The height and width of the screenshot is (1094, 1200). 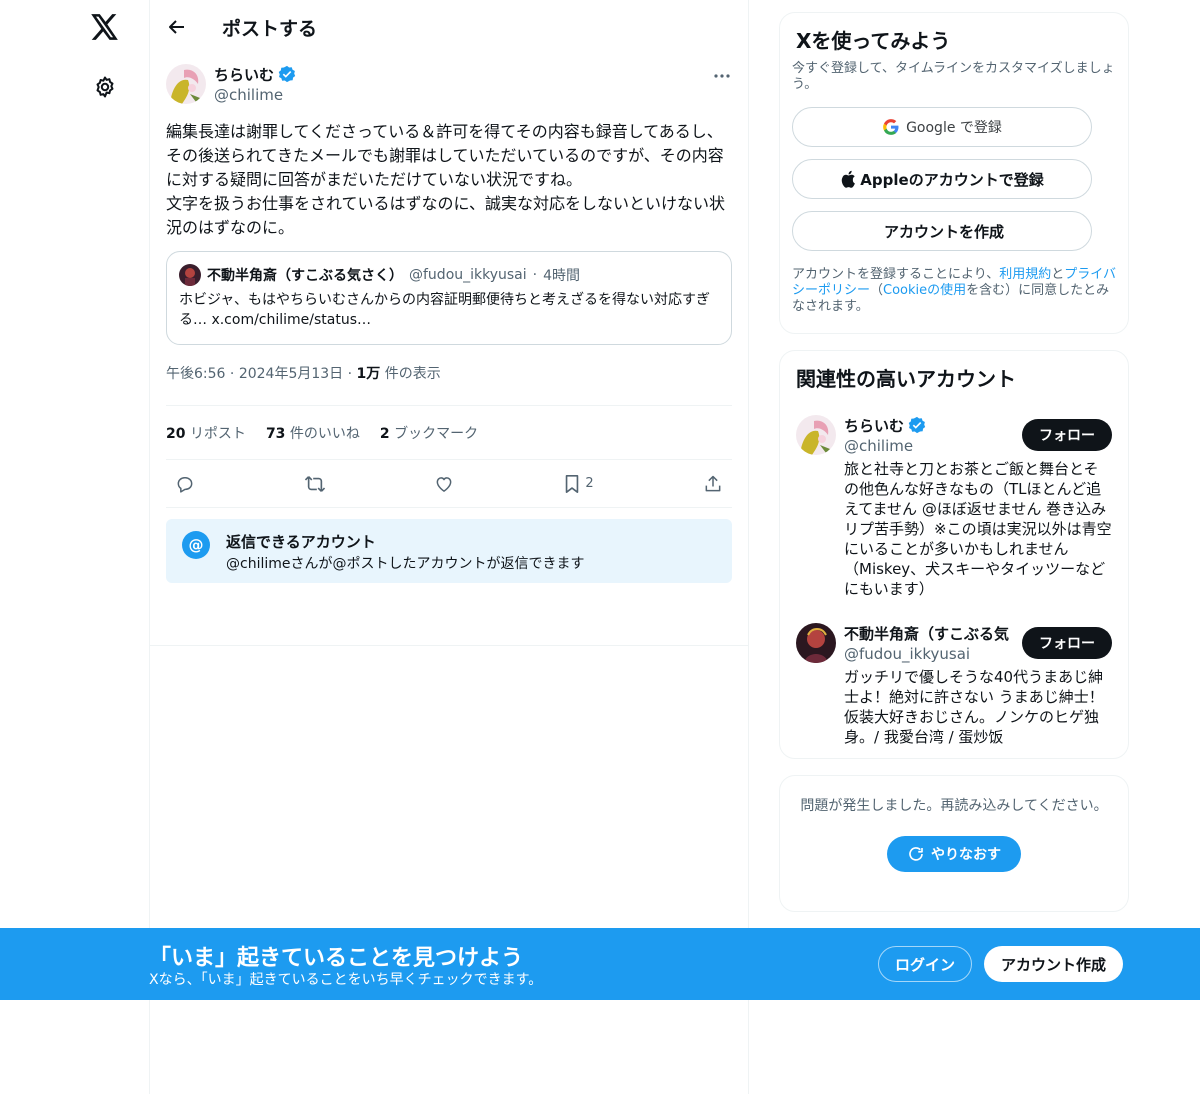 What do you see at coordinates (305, 276) in the screenshot?
I see `quote-author-name: 不動半角斎（すこぶる気さく）` at bounding box center [305, 276].